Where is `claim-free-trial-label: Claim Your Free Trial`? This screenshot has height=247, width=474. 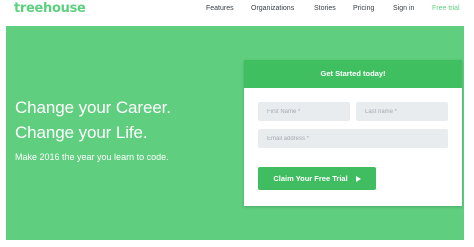 claim-free-trial-label: Claim Your Free Trial is located at coordinates (310, 178).